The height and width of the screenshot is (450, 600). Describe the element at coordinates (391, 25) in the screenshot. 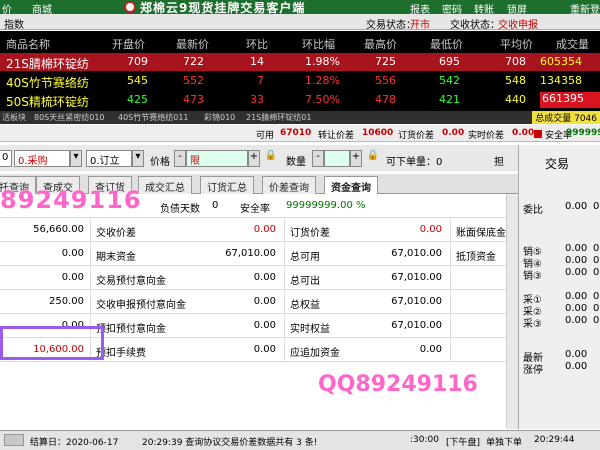

I see `trade-status-label: 交易状态：` at that location.